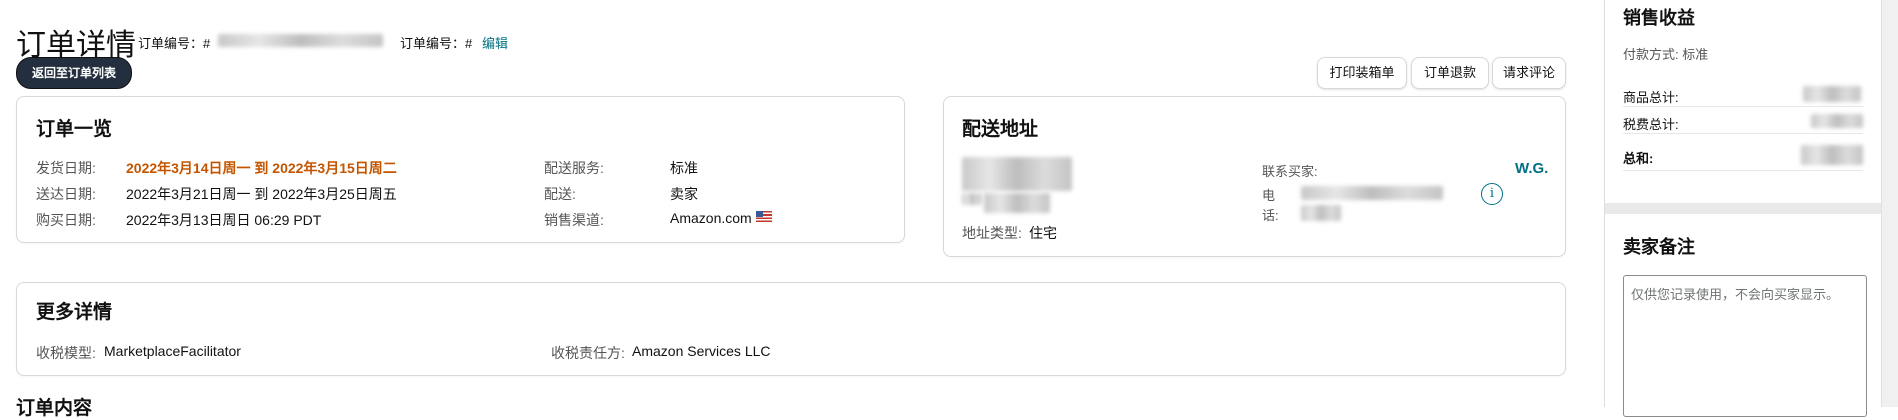  I want to click on item-total-redacted, so click(1832, 94).